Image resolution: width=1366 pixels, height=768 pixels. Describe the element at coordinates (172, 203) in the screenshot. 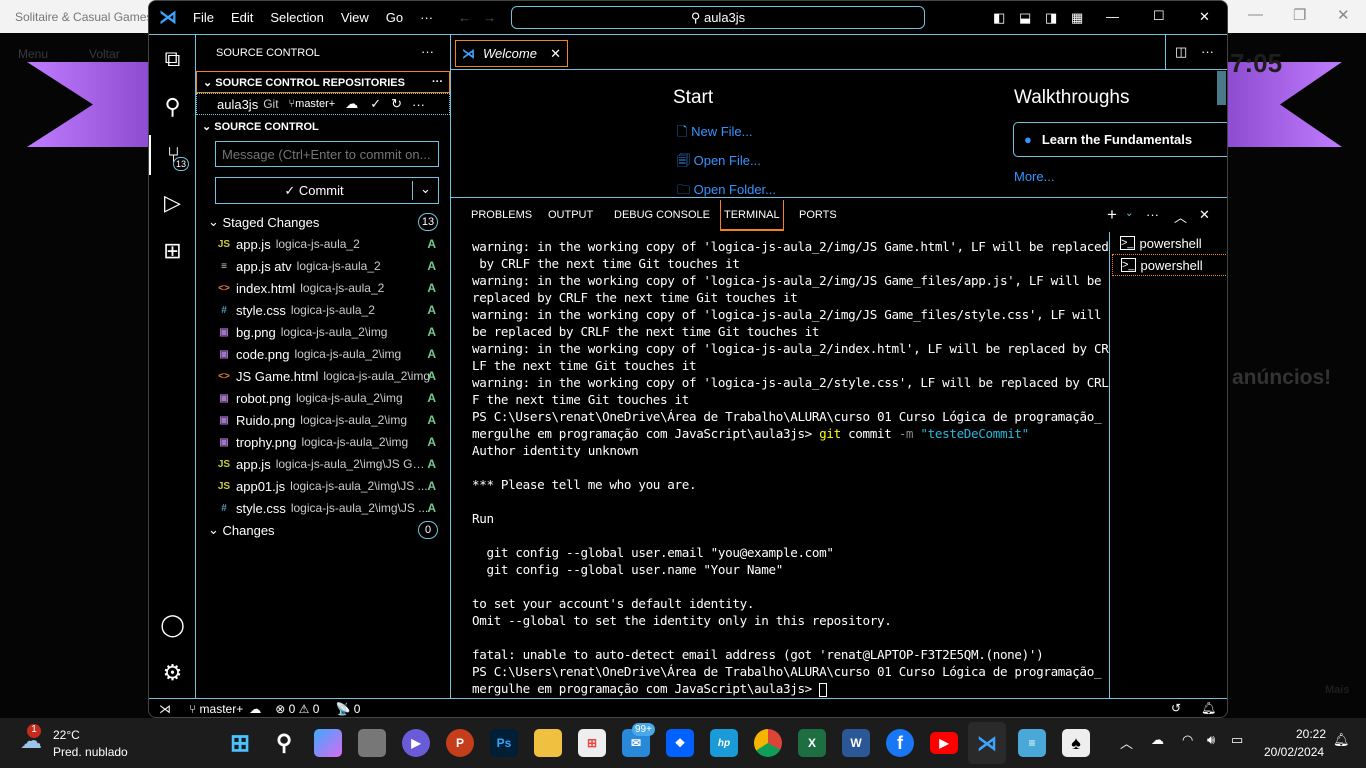

I see `run-debug-icon: ▷` at that location.